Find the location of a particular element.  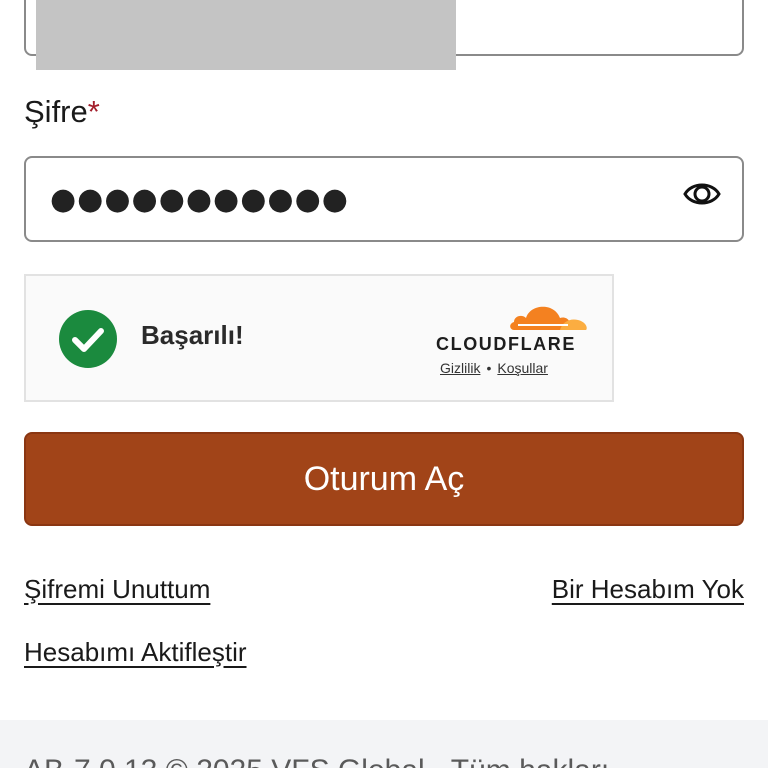

password-value: ●●●●●●●●●●● is located at coordinates (199, 199).